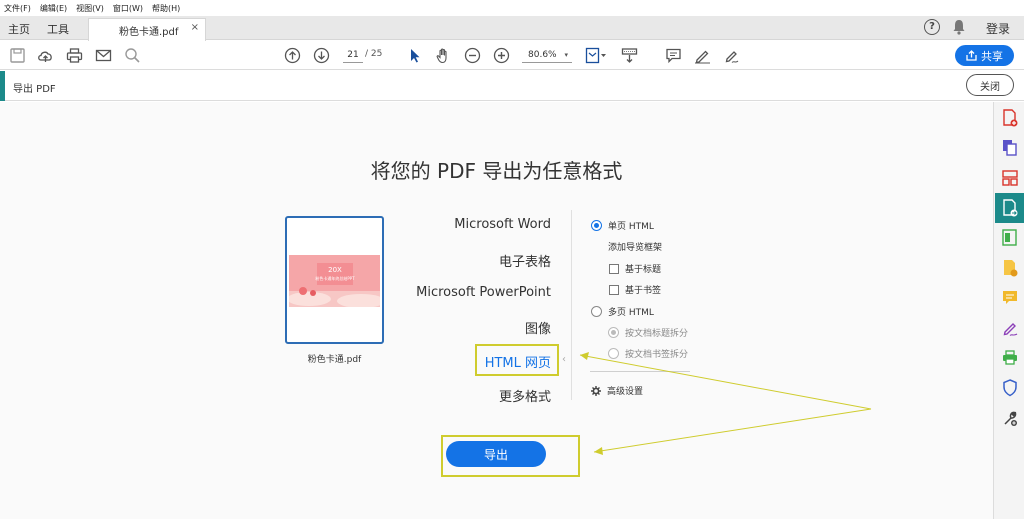 The height and width of the screenshot is (519, 1024). Describe the element at coordinates (613, 353) in the screenshot. I see `radio-split-by-bookmark` at that location.